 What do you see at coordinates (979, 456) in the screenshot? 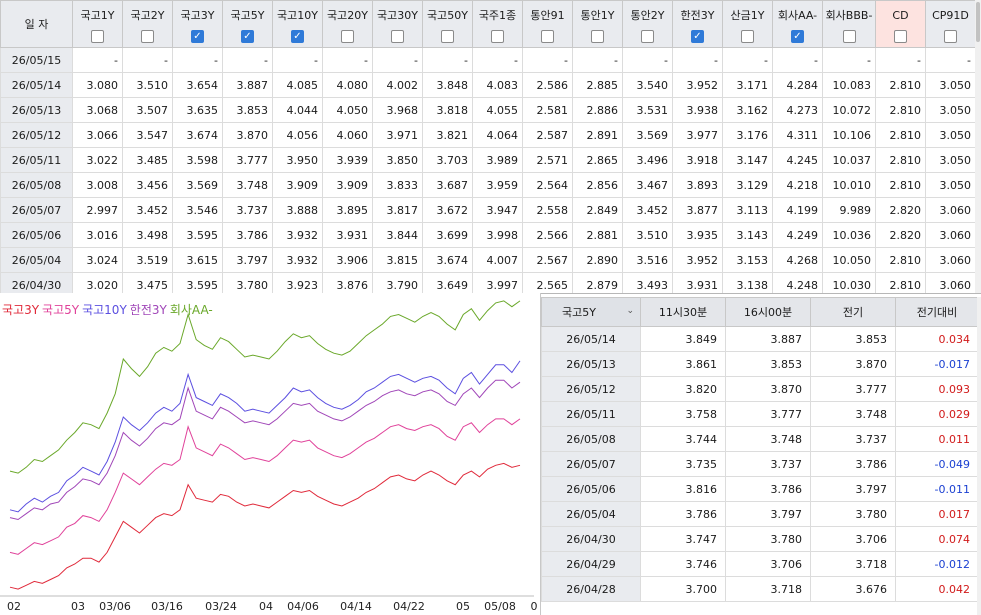
I see `intraday-table-scrollbar` at bounding box center [979, 456].